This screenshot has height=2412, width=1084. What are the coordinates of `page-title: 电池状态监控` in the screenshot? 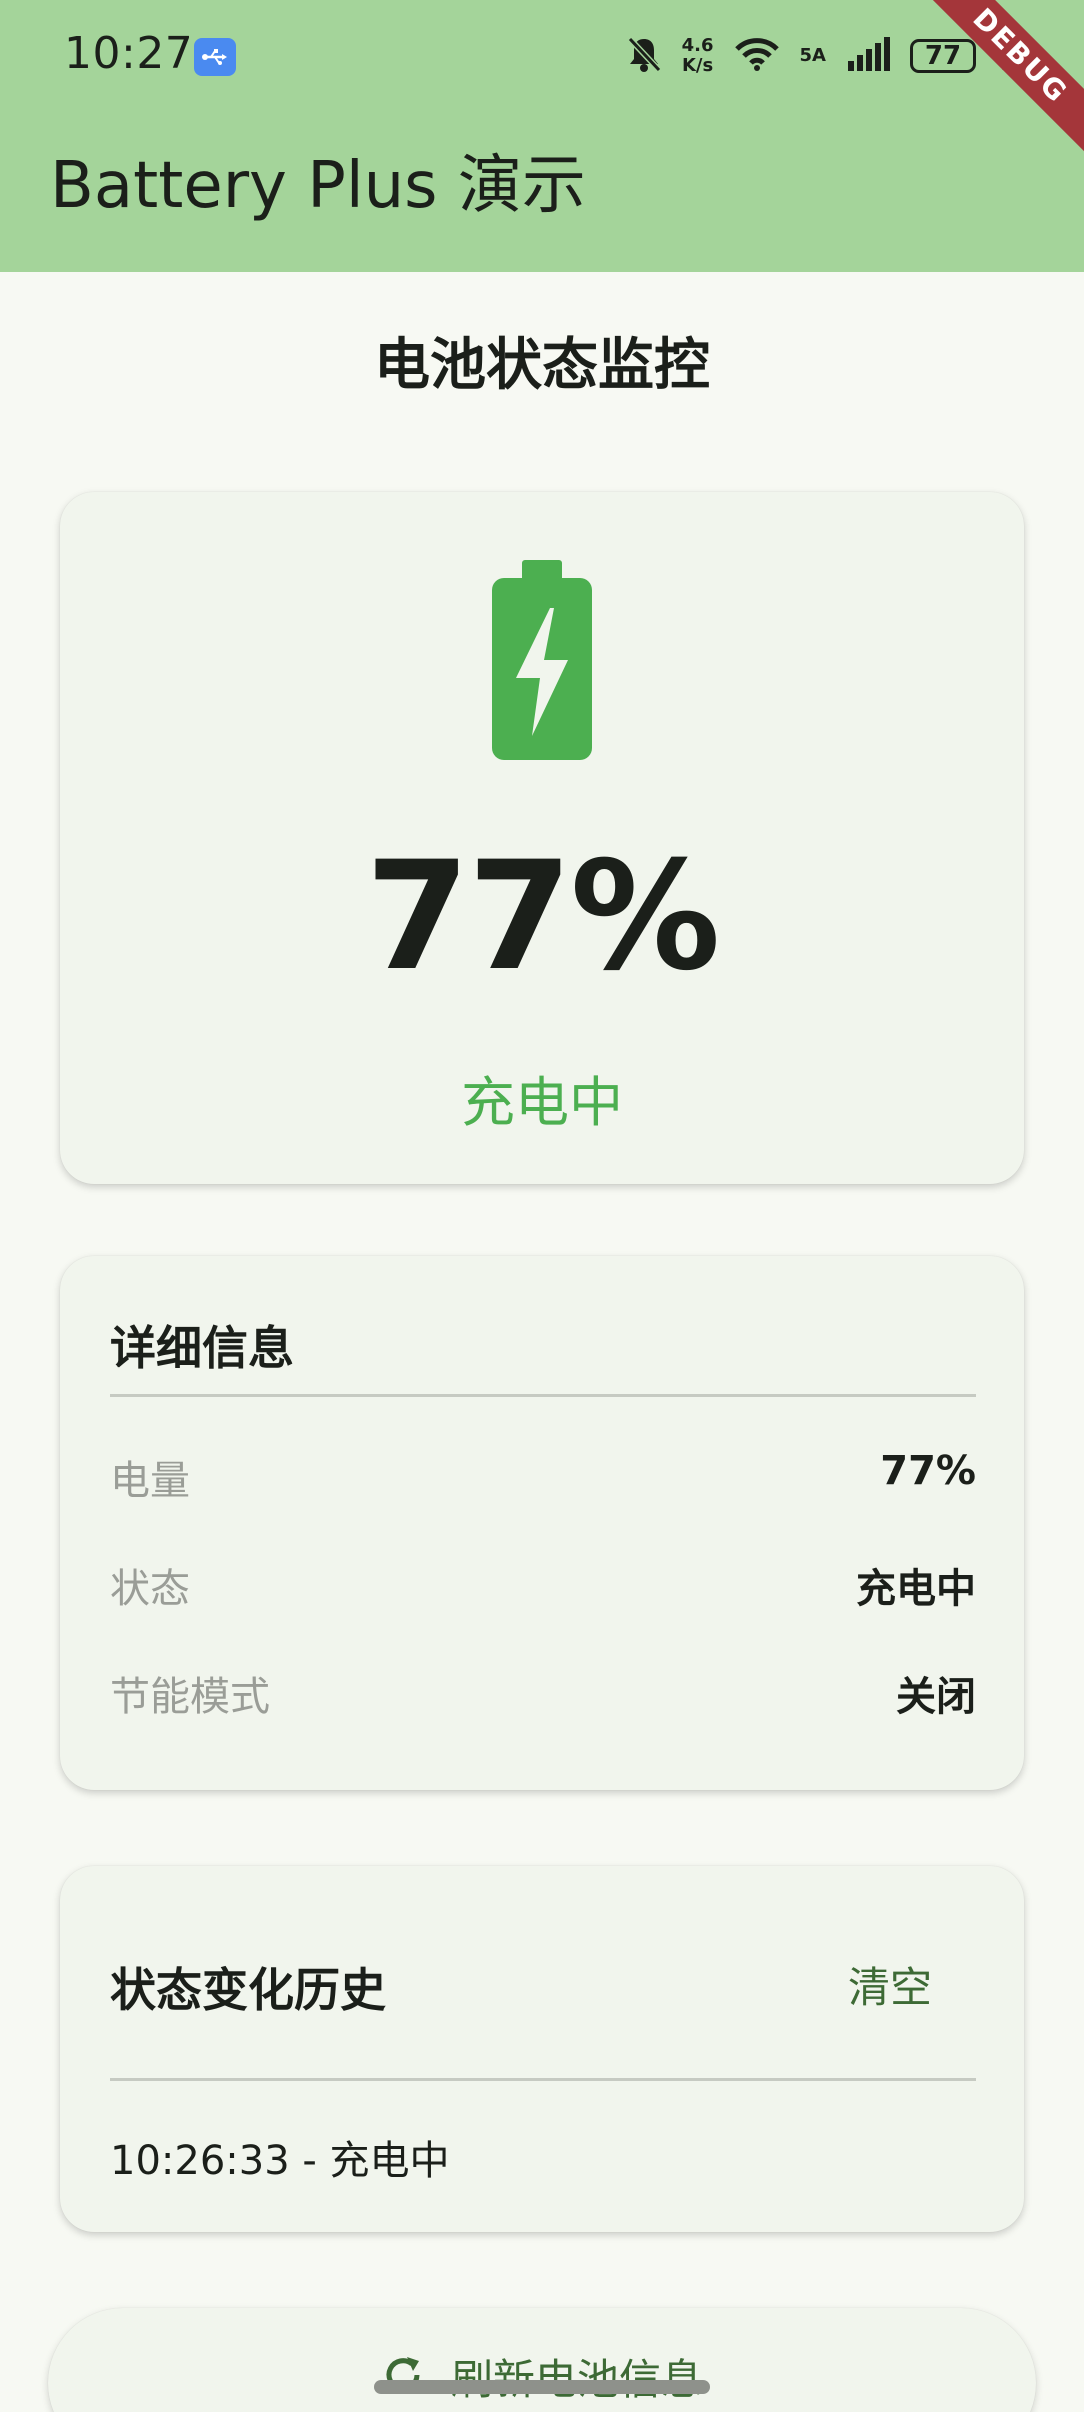 It's located at (542, 365).